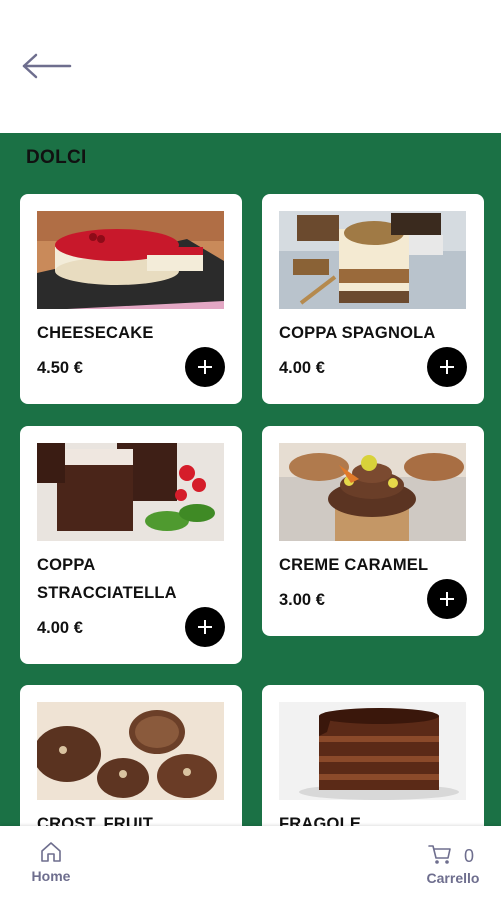 This screenshot has height=900, width=501. I want to click on product-card-cheesecake: CHEESECAKE 4.50 €, so click(131, 299).